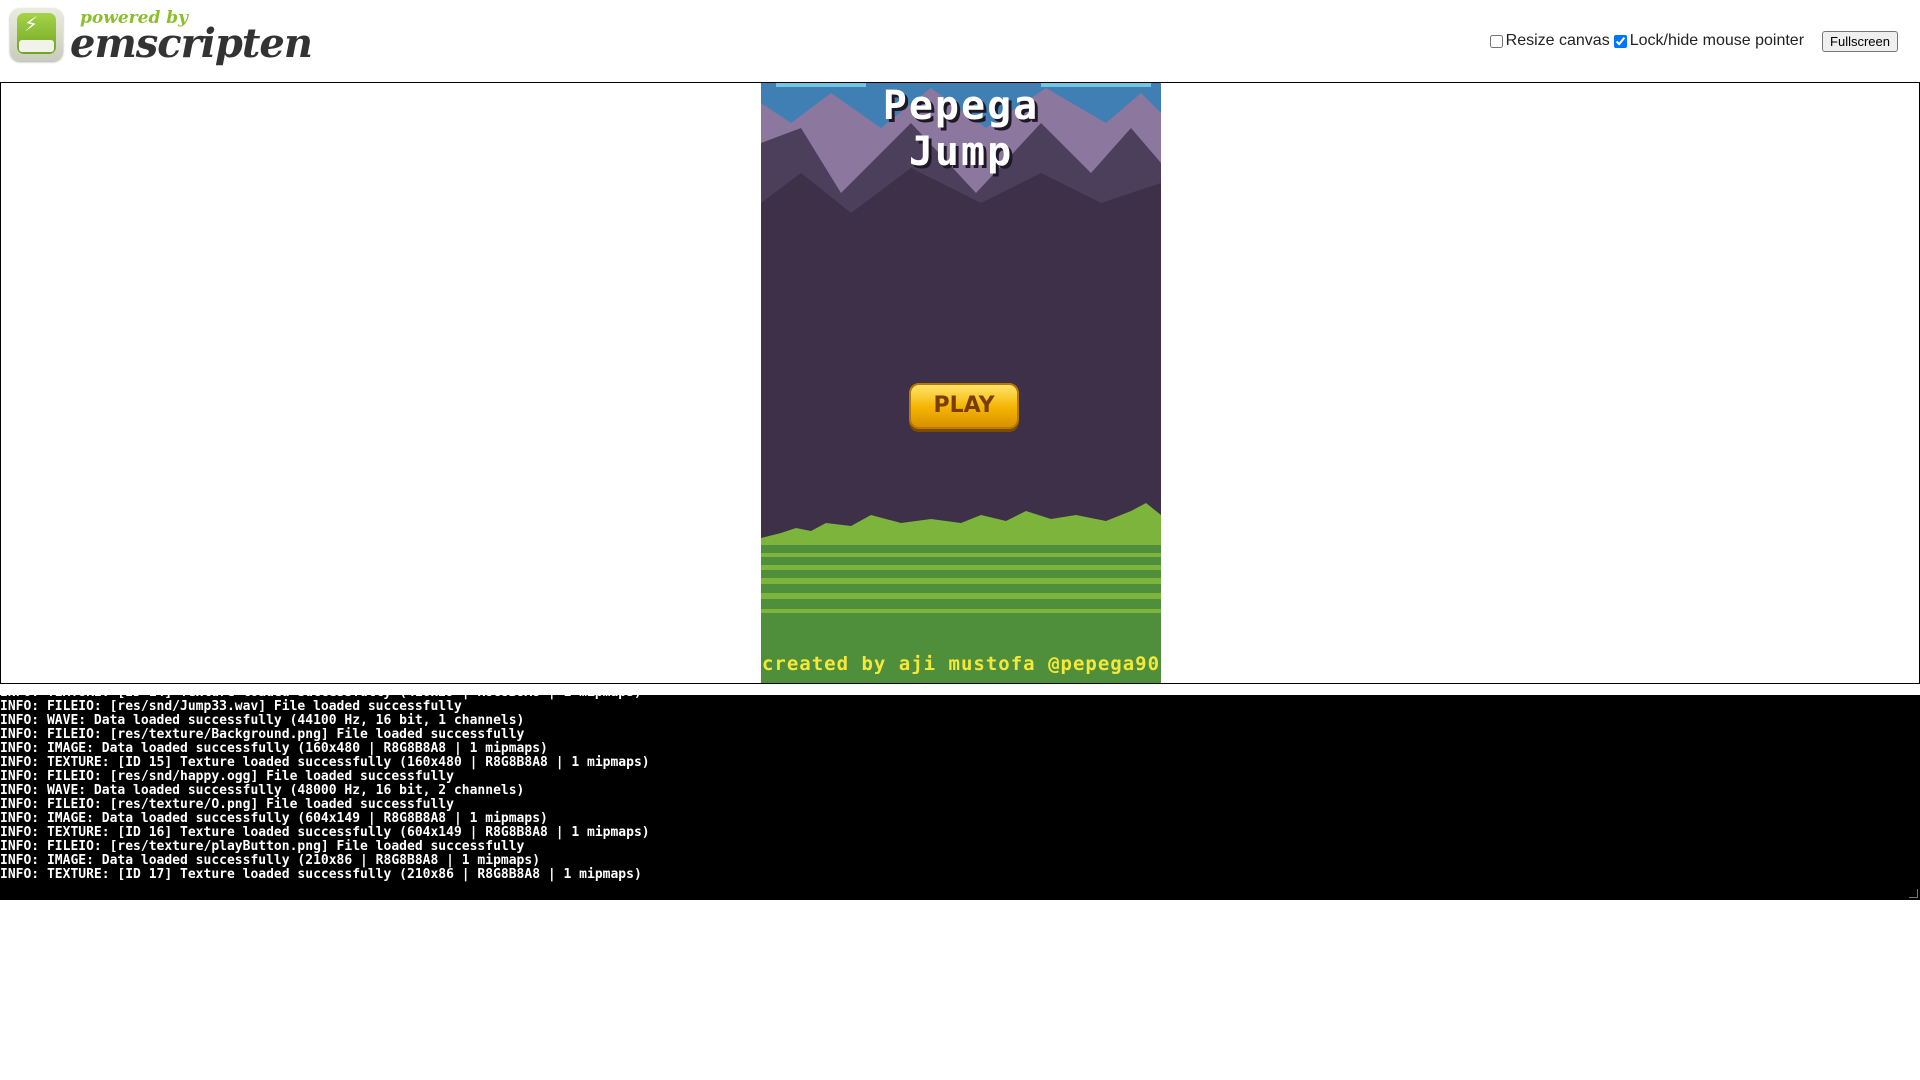 This screenshot has width=1920, height=1080. I want to click on game-title-line-1: Pepega, so click(961, 106).